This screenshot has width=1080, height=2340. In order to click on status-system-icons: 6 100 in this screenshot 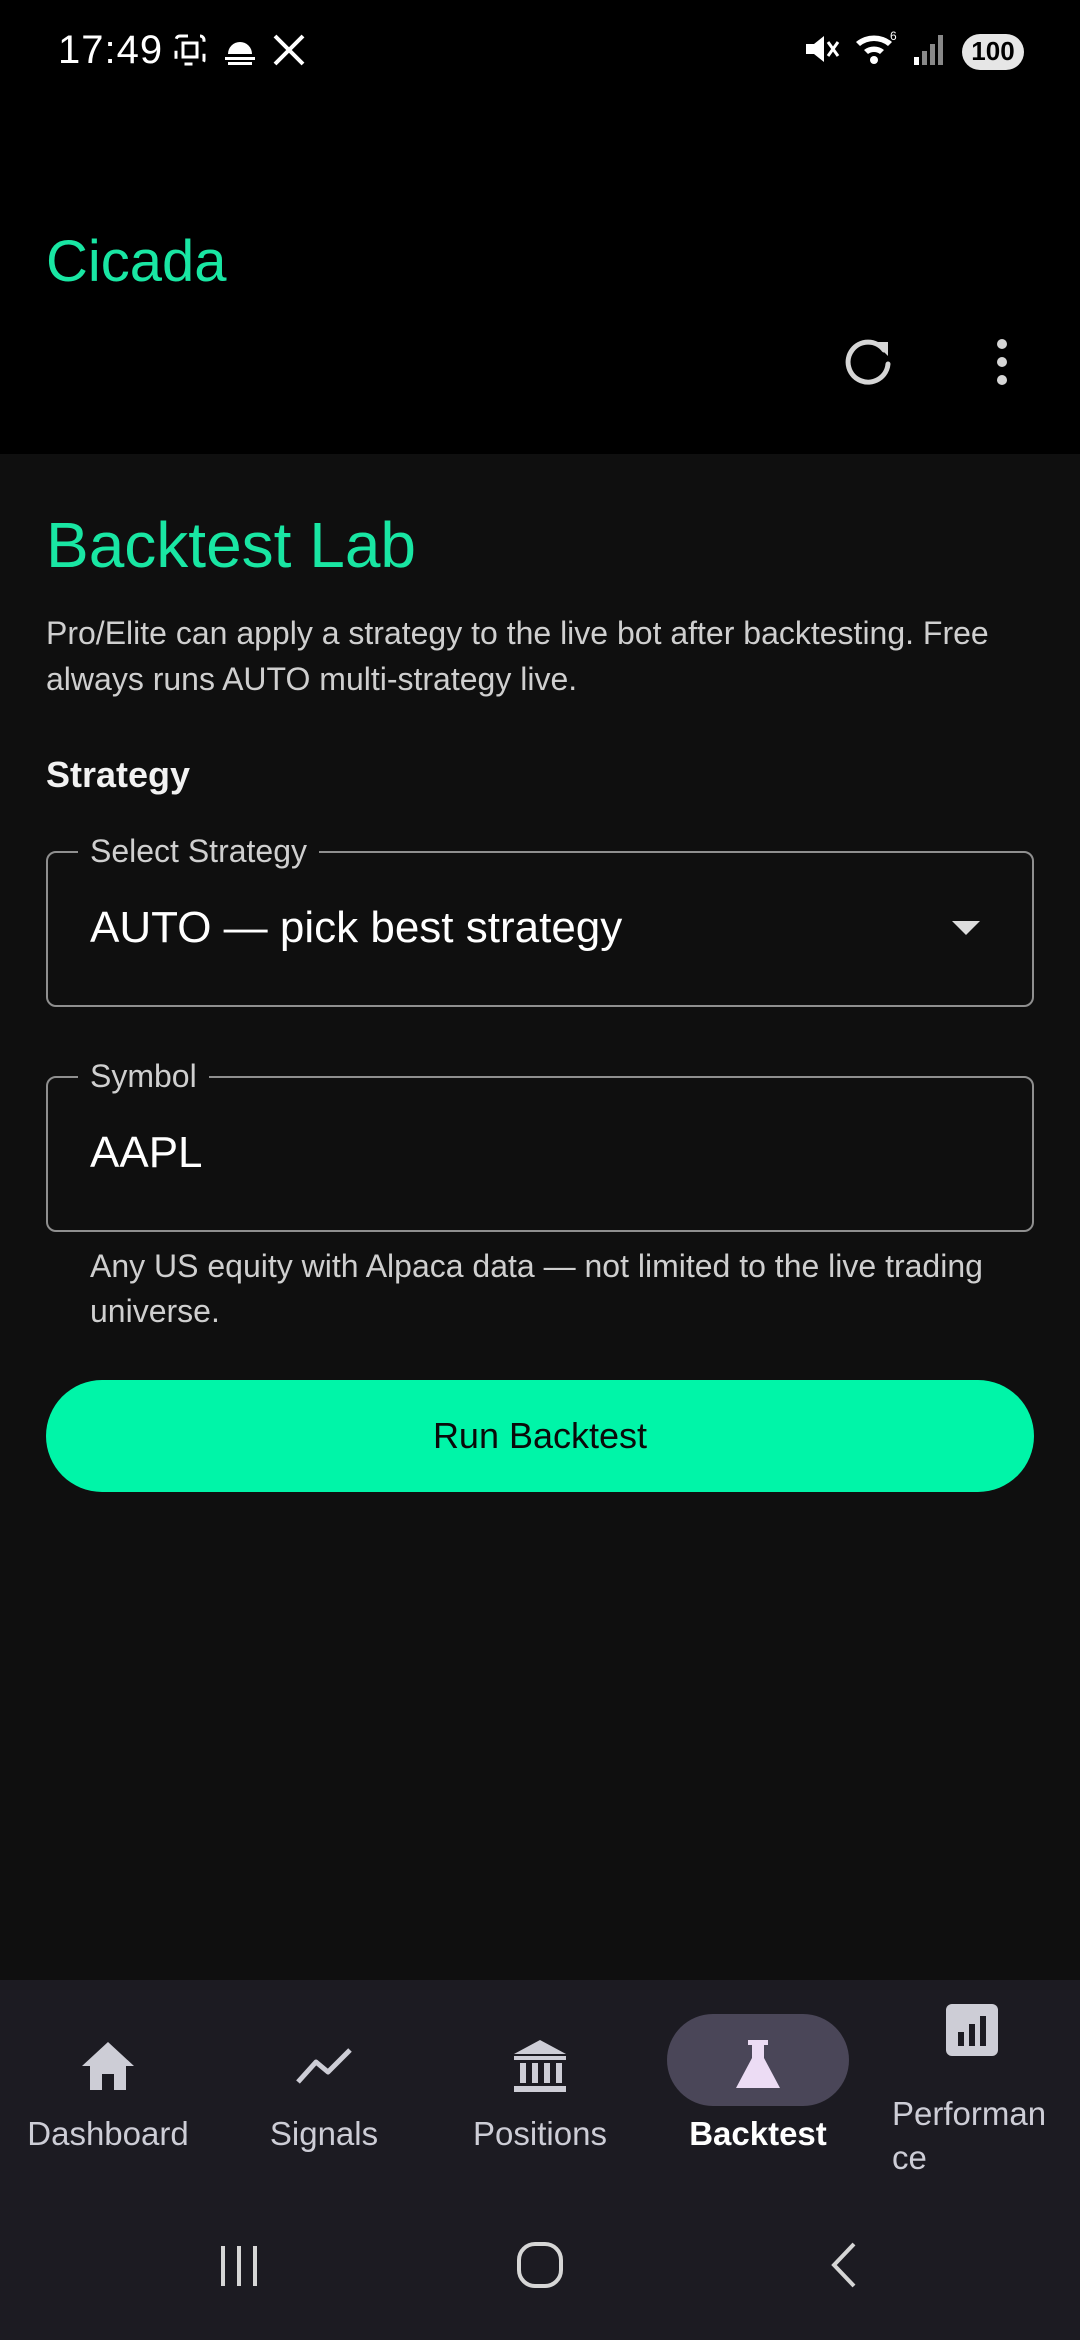, I will do `click(913, 51)`.